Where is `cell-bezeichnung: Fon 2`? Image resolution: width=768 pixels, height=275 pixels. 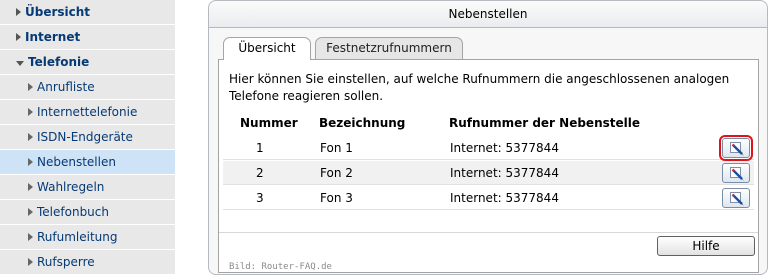
cell-bezeichnung: Fon 2 is located at coordinates (336, 173).